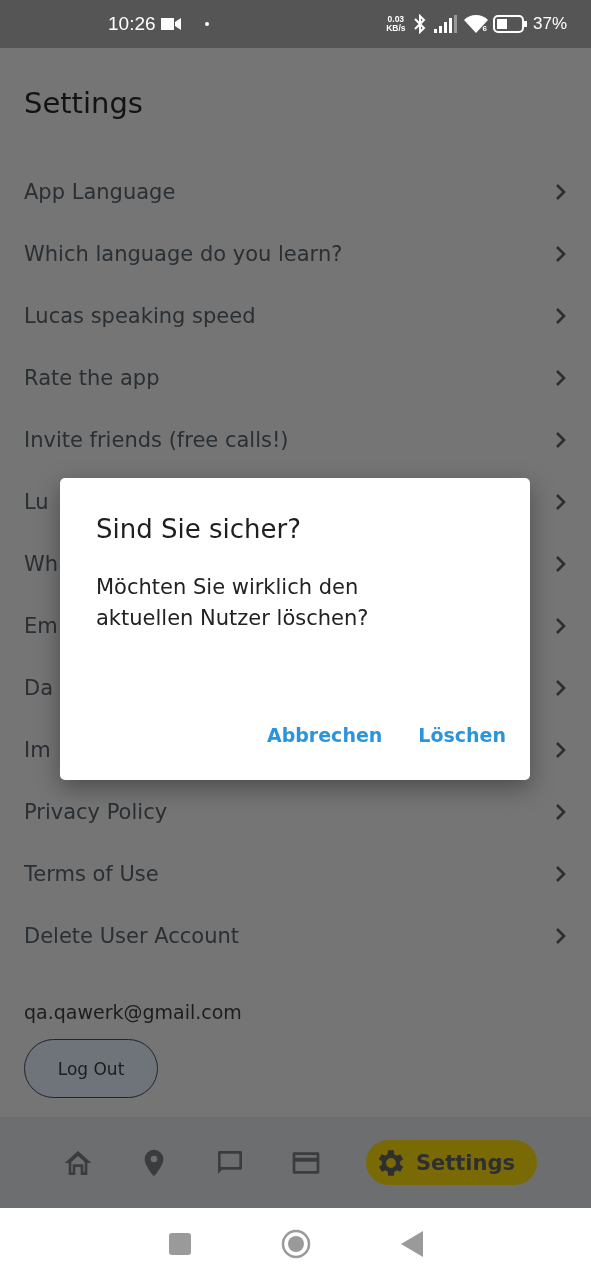 Image resolution: width=591 pixels, height=1280 pixels. I want to click on dialog-button: Abbrechen, so click(324, 735).